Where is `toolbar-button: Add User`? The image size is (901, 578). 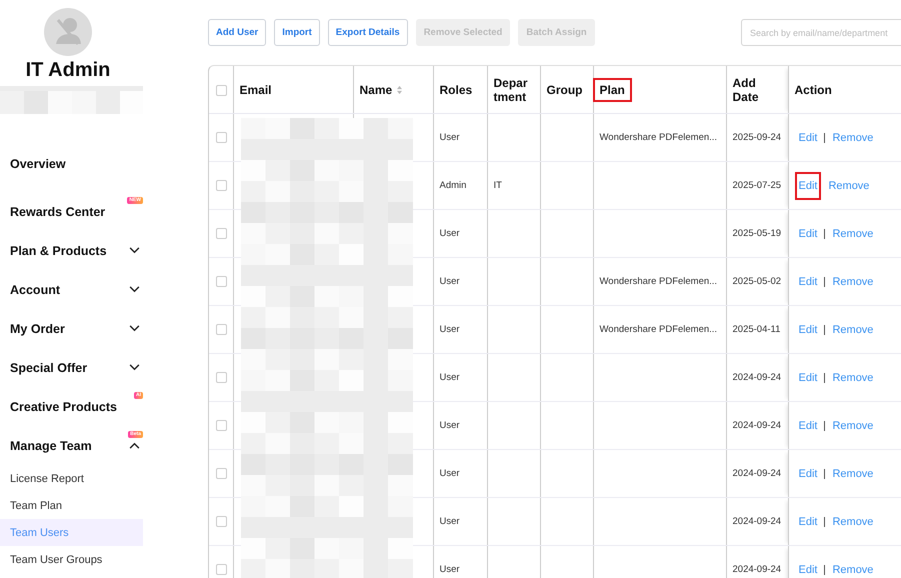
toolbar-button: Add User is located at coordinates (237, 32).